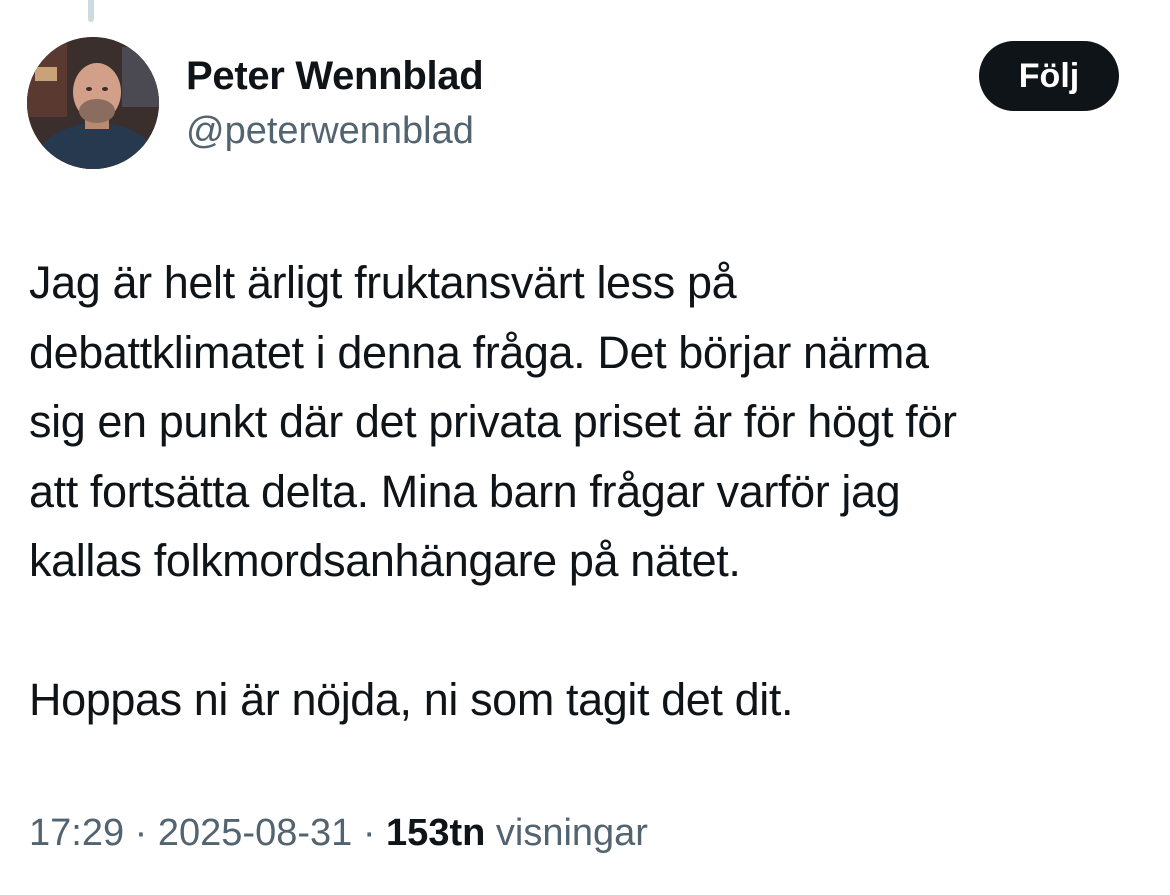 This screenshot has width=1170, height=895. What do you see at coordinates (91, 11) in the screenshot?
I see `thread-connector-line` at bounding box center [91, 11].